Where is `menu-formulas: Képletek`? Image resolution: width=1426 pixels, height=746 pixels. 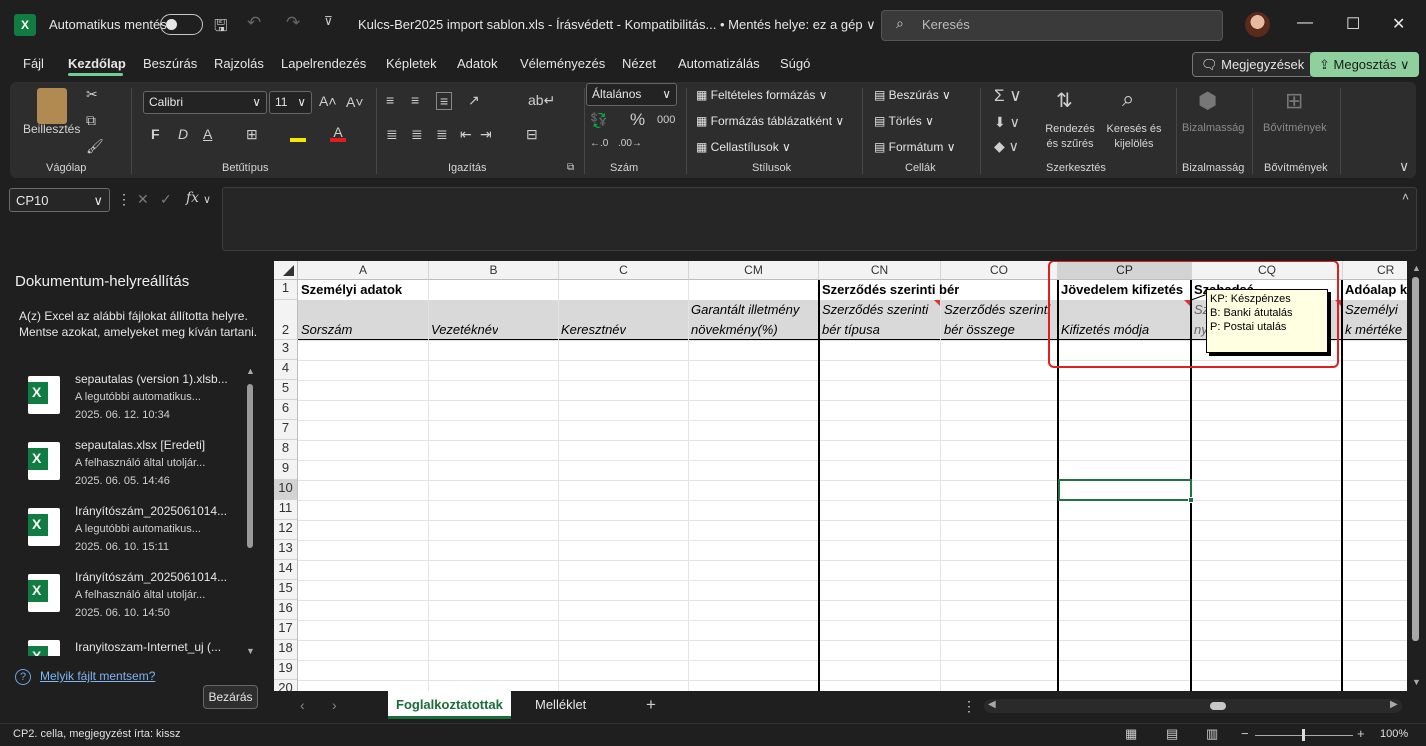 menu-formulas: Képletek is located at coordinates (411, 63).